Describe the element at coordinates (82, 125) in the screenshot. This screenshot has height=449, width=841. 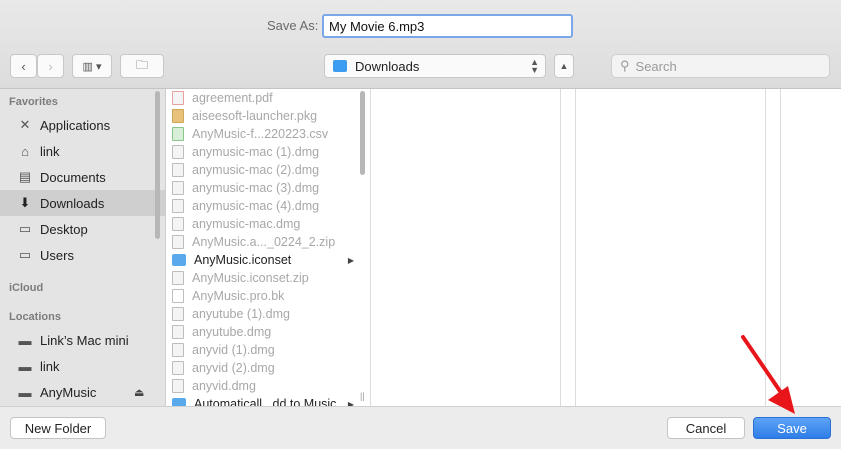
I see `sidebar-item-applications: ✕ Applications` at that location.